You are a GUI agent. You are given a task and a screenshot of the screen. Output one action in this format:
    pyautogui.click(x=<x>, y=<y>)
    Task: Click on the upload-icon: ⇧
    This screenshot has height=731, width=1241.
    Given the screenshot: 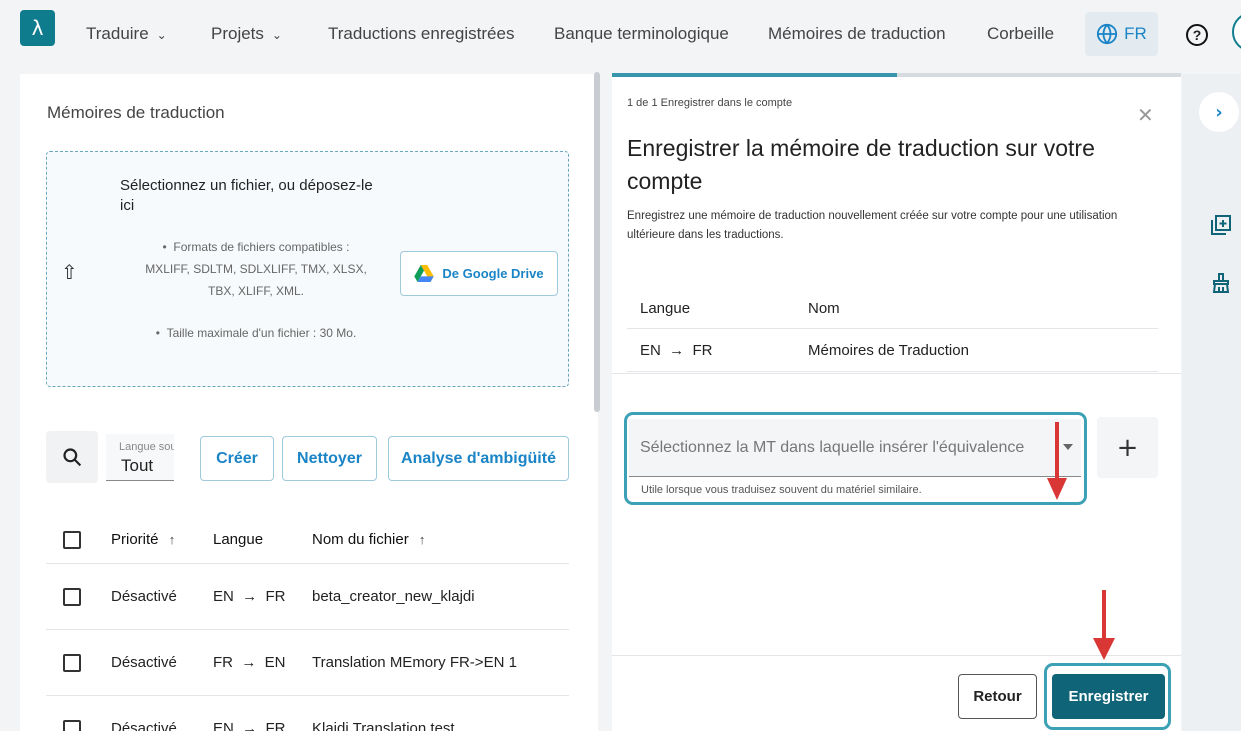 What is the action you would take?
    pyautogui.click(x=69, y=272)
    